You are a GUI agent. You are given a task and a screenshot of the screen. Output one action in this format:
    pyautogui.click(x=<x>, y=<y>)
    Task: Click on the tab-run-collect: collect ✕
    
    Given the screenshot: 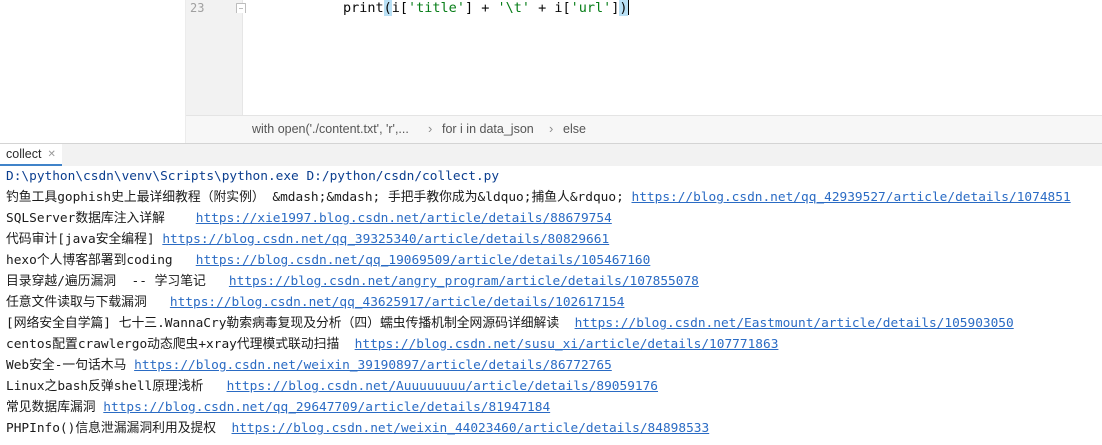 What is the action you would take?
    pyautogui.click(x=31, y=155)
    